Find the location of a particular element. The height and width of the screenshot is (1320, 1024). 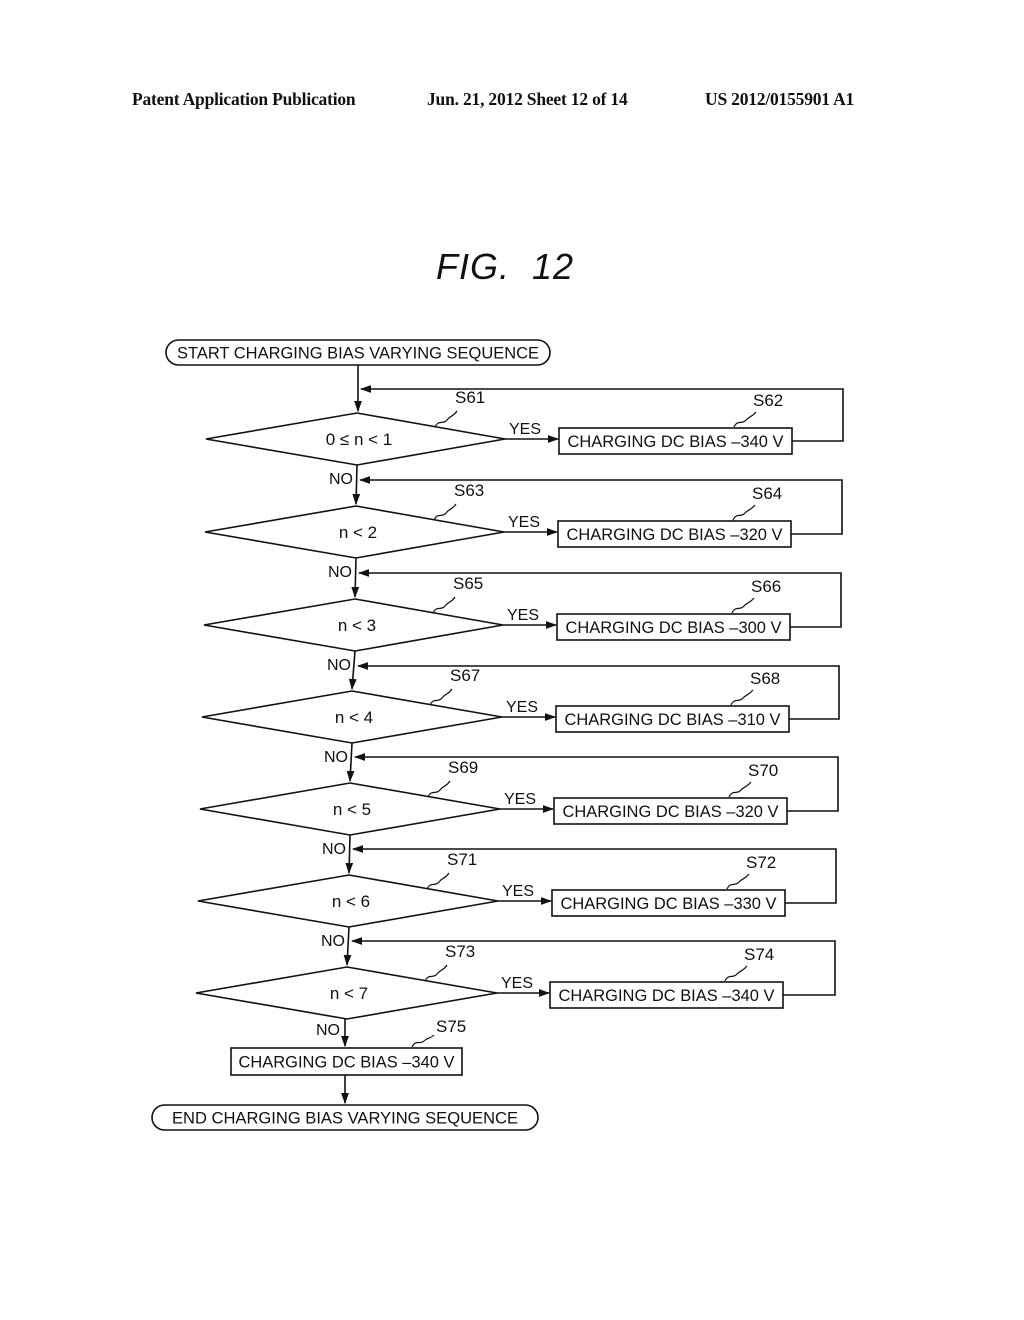

start-label: START CHARGING BIAS VARYING SEQUENCE is located at coordinates (358, 353).